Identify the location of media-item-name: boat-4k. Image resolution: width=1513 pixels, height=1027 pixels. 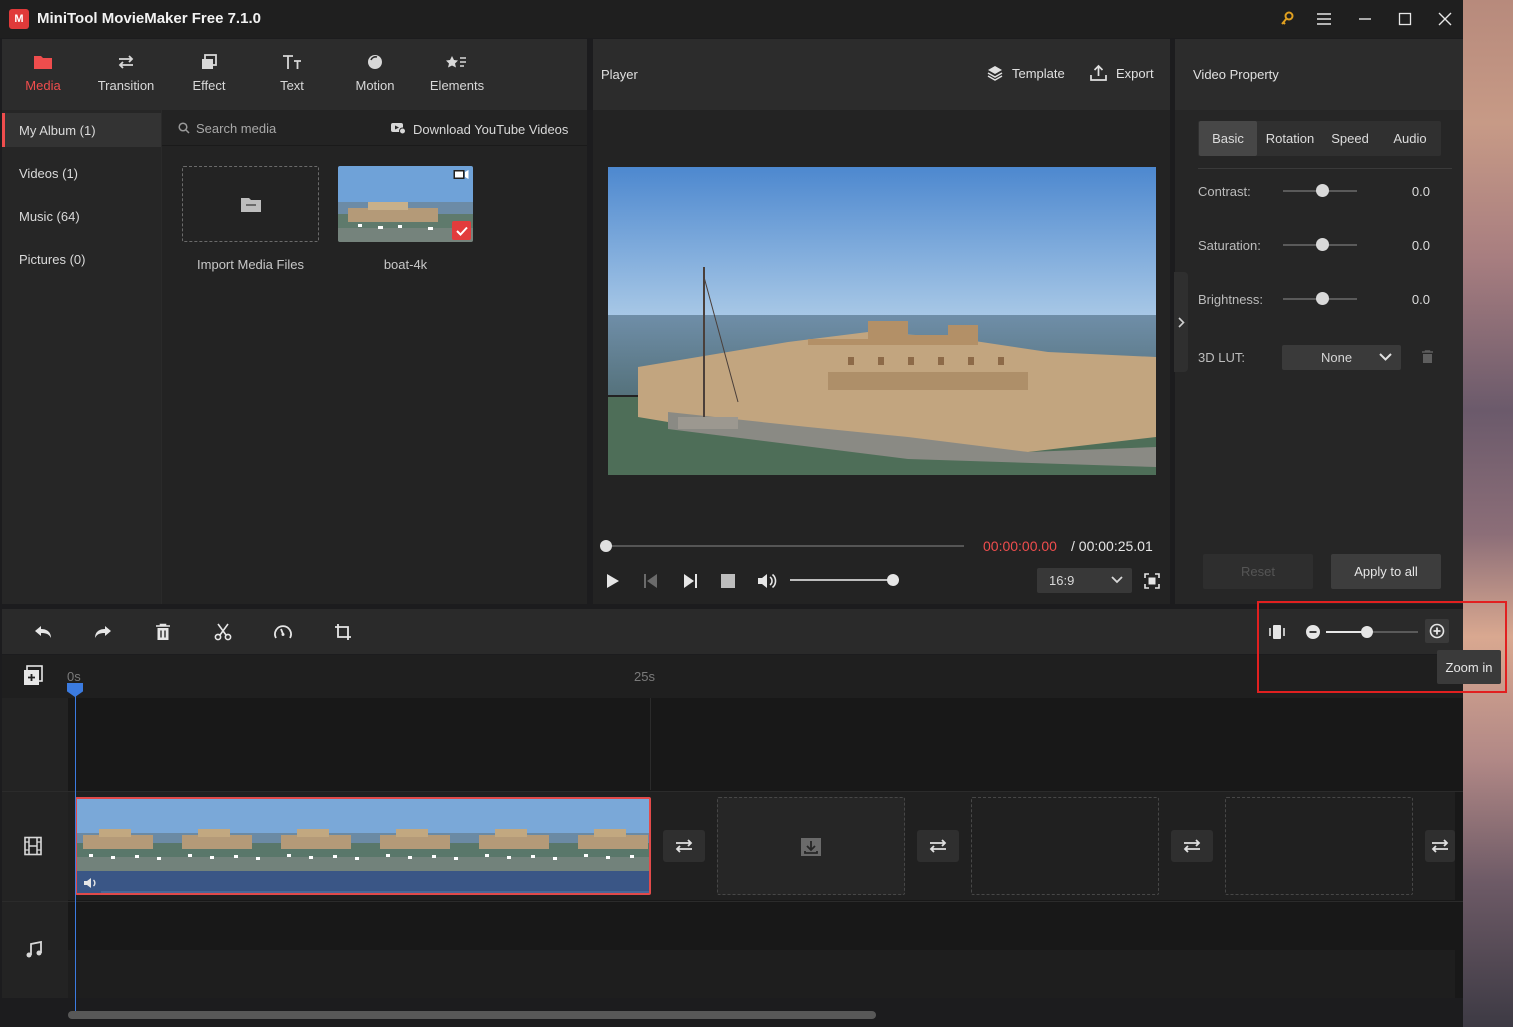
(405, 264).